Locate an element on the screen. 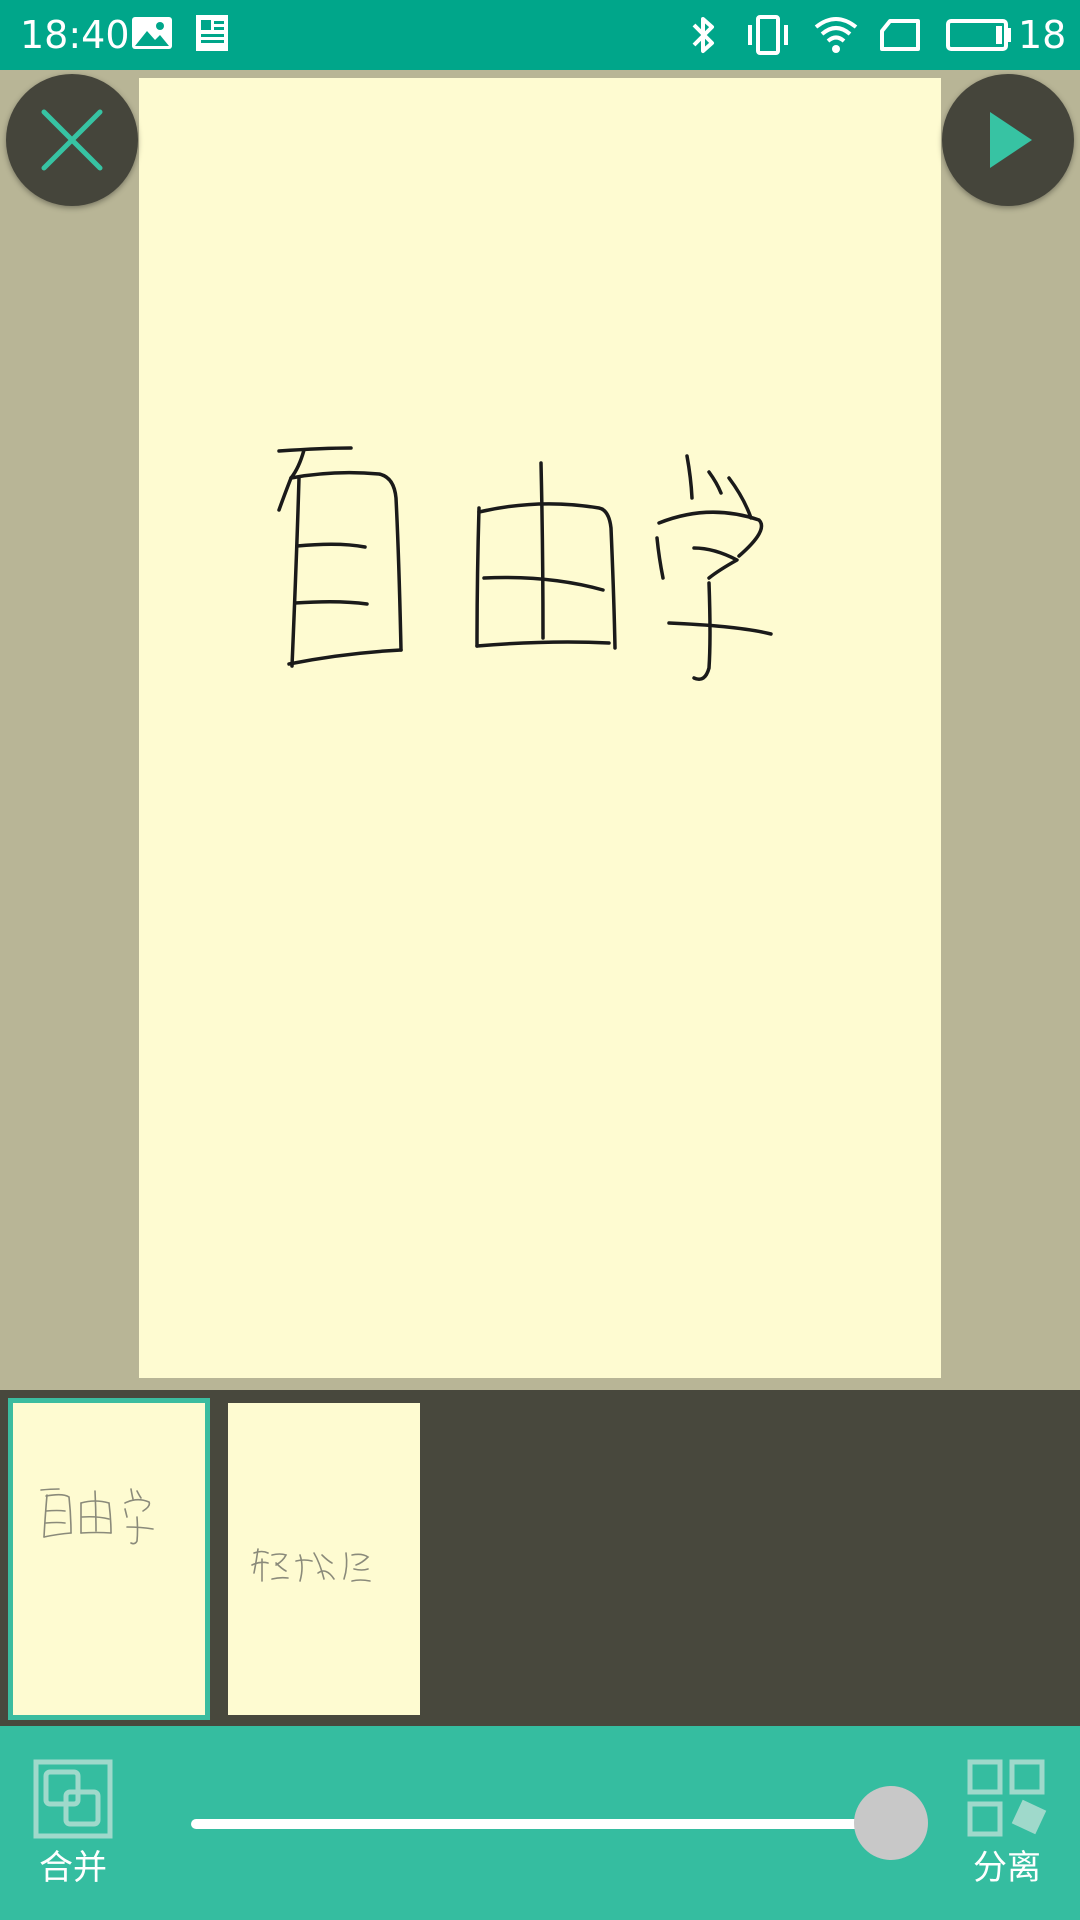 Image resolution: width=1080 pixels, height=1920 pixels. image-icon is located at coordinates (152, 35).